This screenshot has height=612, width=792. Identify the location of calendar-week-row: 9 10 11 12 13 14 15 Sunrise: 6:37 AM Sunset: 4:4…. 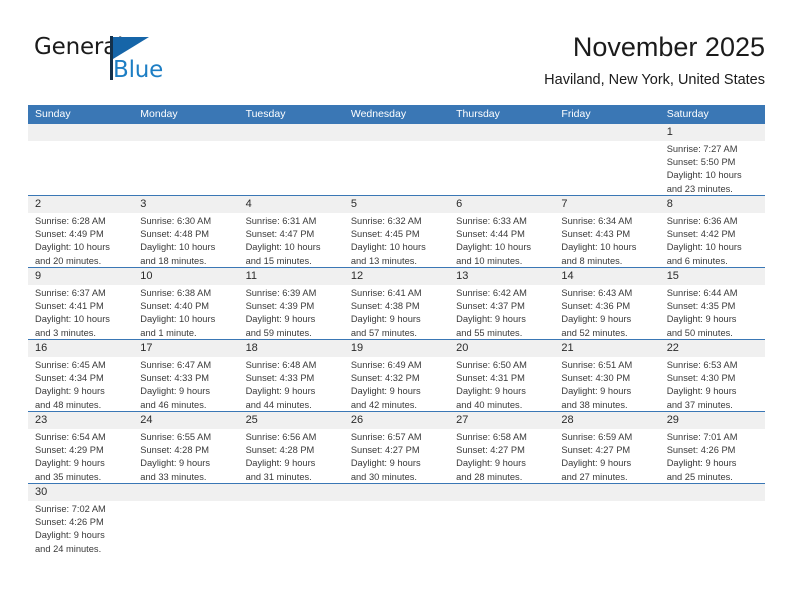
(396, 303).